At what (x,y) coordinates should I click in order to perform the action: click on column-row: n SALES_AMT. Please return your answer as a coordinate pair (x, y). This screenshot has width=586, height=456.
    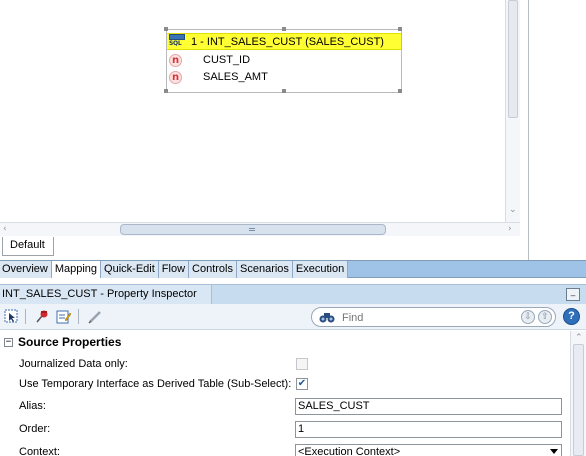
    Looking at the image, I should click on (218, 77).